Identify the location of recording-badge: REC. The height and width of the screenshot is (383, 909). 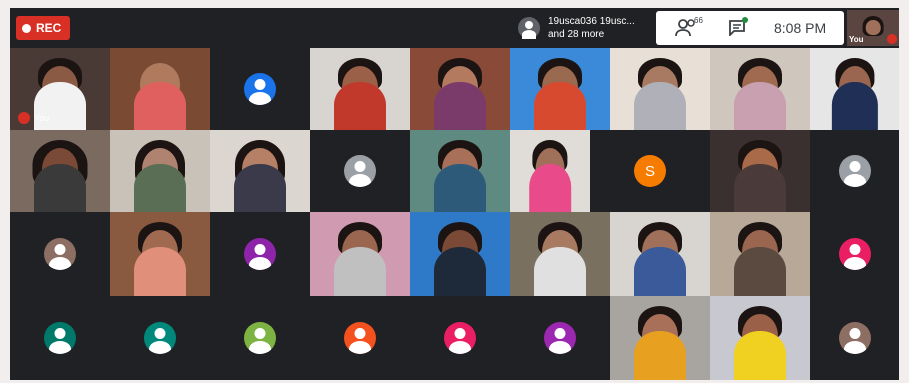
(43, 28).